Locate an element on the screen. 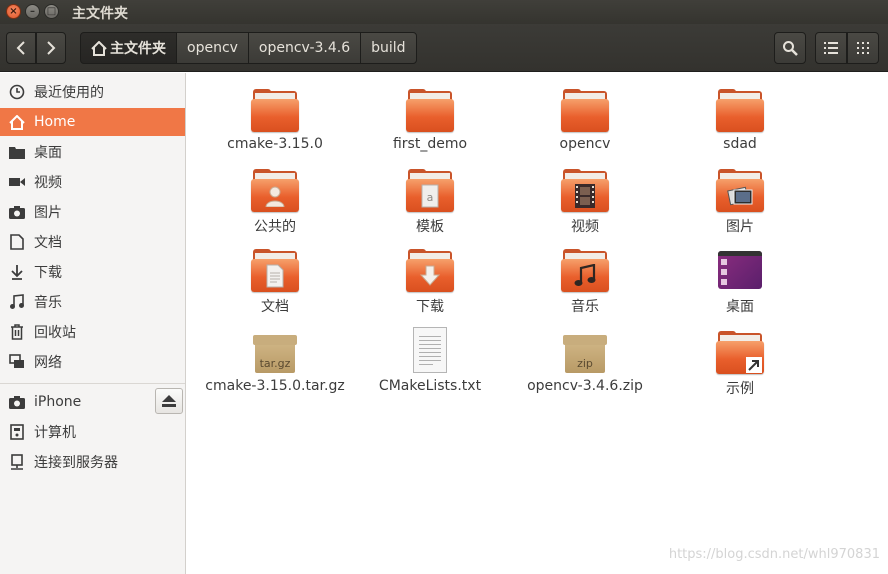  file-label: sdad is located at coordinates (740, 144).